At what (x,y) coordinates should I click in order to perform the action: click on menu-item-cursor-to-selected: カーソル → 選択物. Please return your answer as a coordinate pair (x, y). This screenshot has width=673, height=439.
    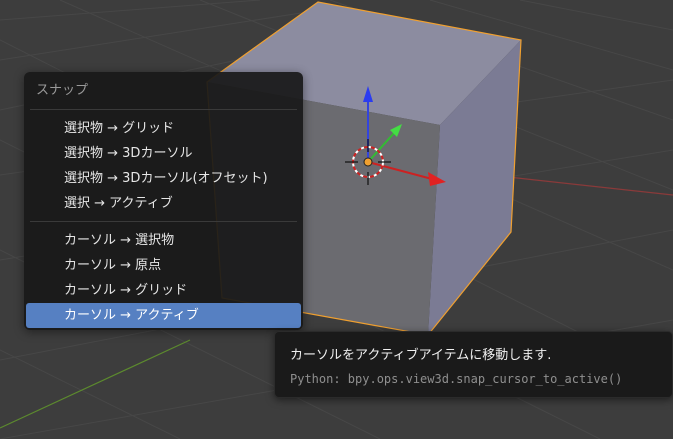
    Looking at the image, I should click on (163, 240).